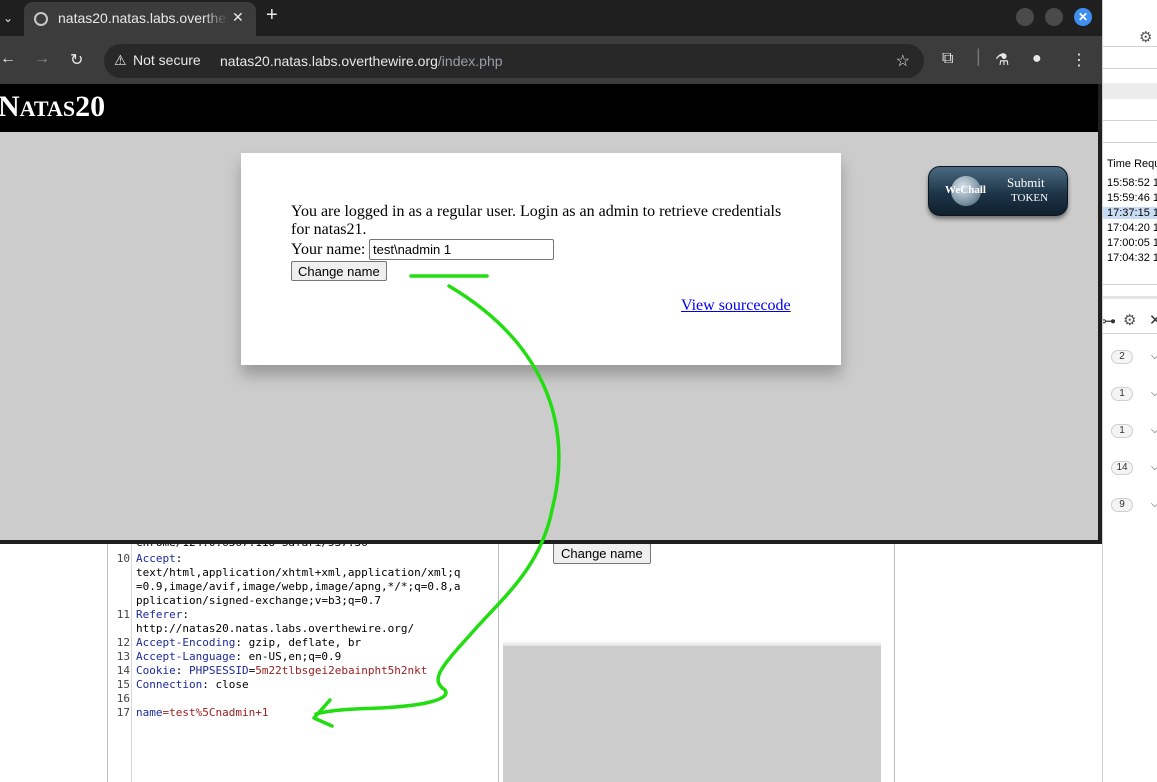  What do you see at coordinates (123, 712) in the screenshot?
I see `line-number: 17` at bounding box center [123, 712].